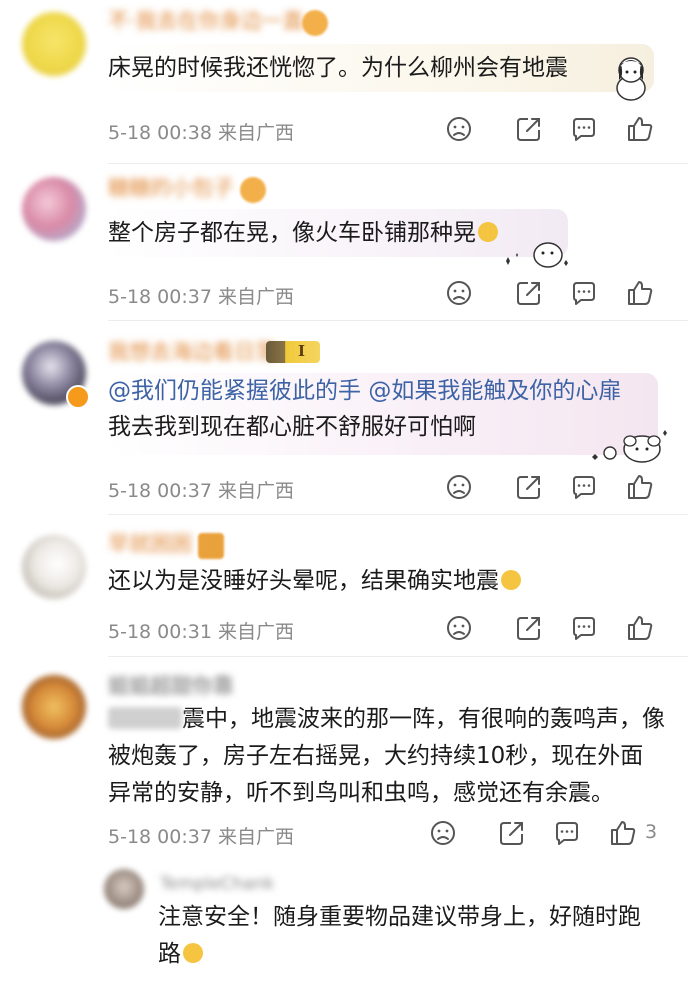 The image size is (688, 981). I want to click on comment-date: 5-18 00:38, so click(160, 133).